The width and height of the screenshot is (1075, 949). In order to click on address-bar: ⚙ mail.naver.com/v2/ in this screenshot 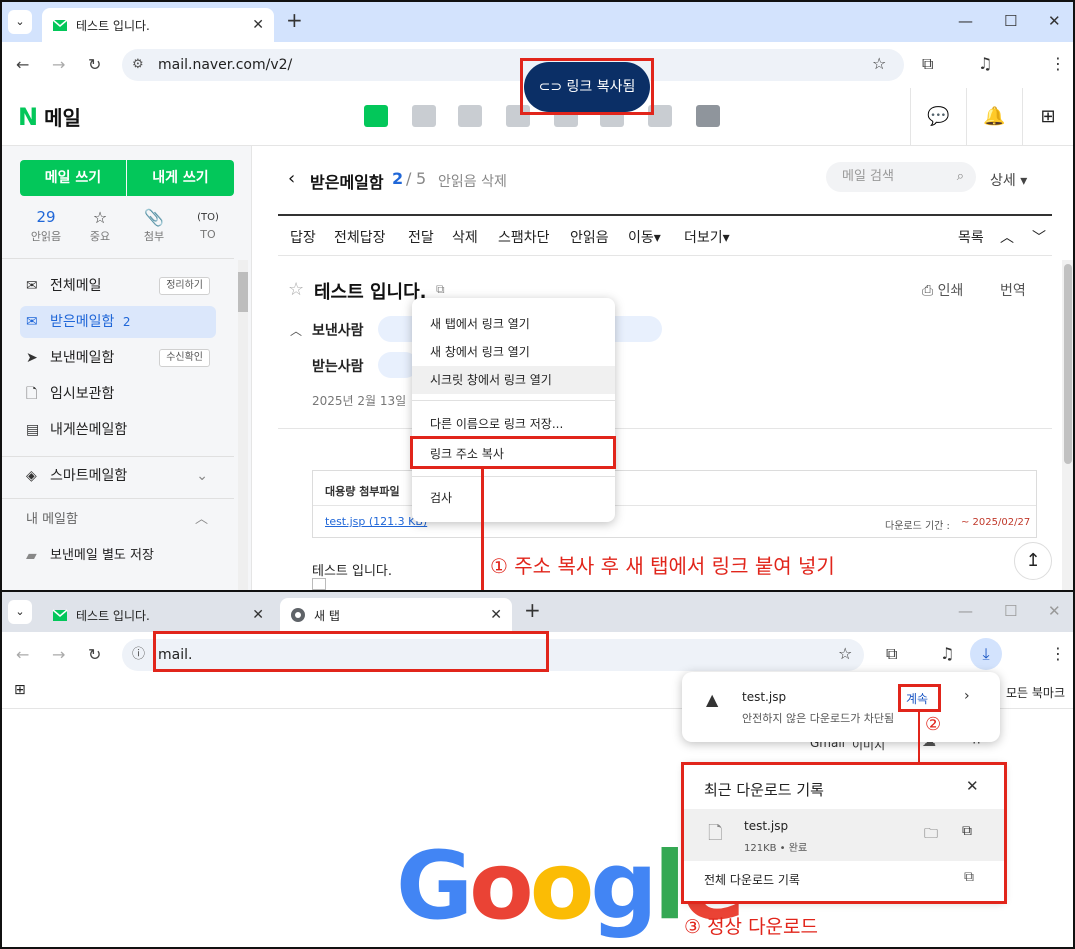, I will do `click(513, 65)`.